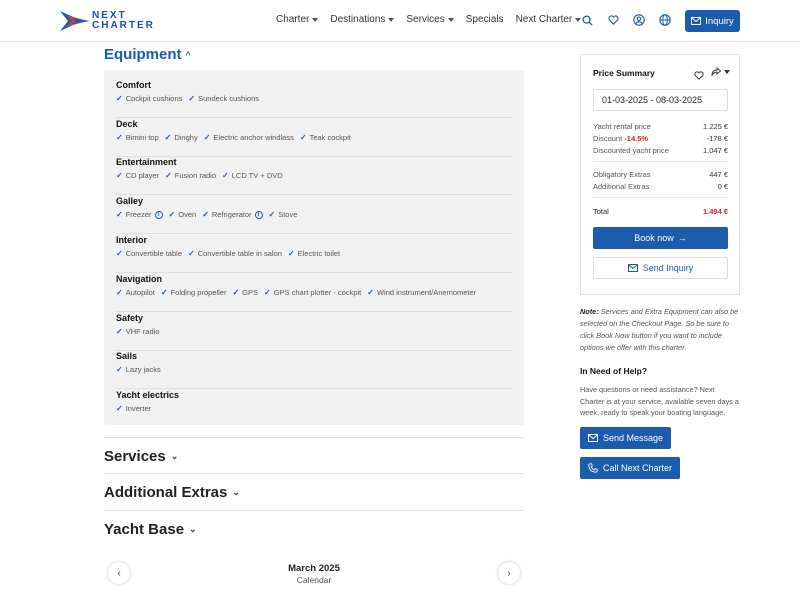 This screenshot has width=800, height=600. I want to click on nav-charter-label: Charter, so click(293, 19).